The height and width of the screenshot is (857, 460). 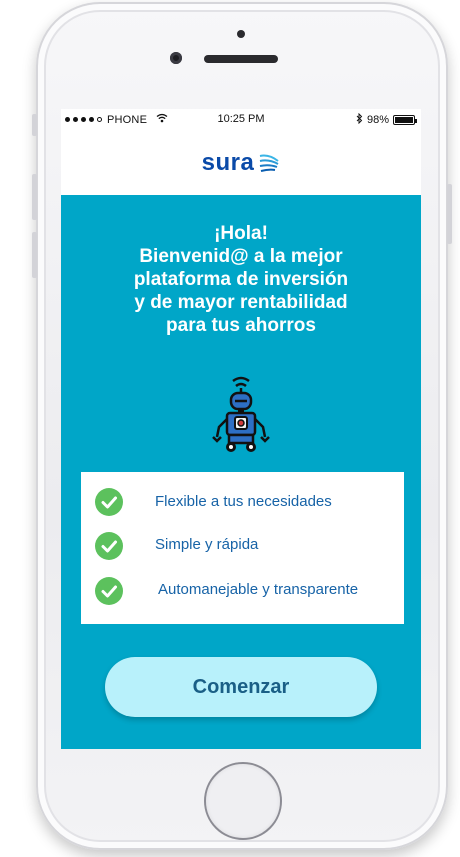 What do you see at coordinates (34, 197) in the screenshot?
I see `volume-down-button` at bounding box center [34, 197].